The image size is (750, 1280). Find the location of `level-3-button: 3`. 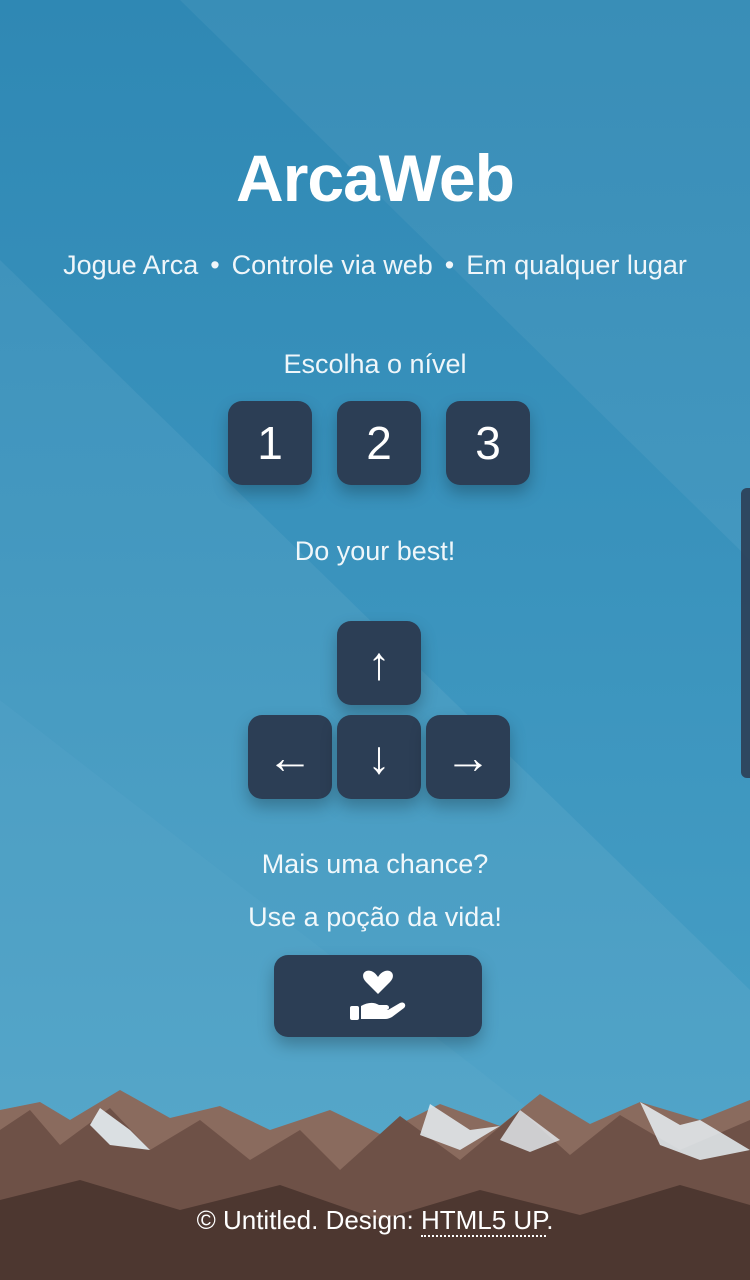

level-3-button: 3 is located at coordinates (488, 443).